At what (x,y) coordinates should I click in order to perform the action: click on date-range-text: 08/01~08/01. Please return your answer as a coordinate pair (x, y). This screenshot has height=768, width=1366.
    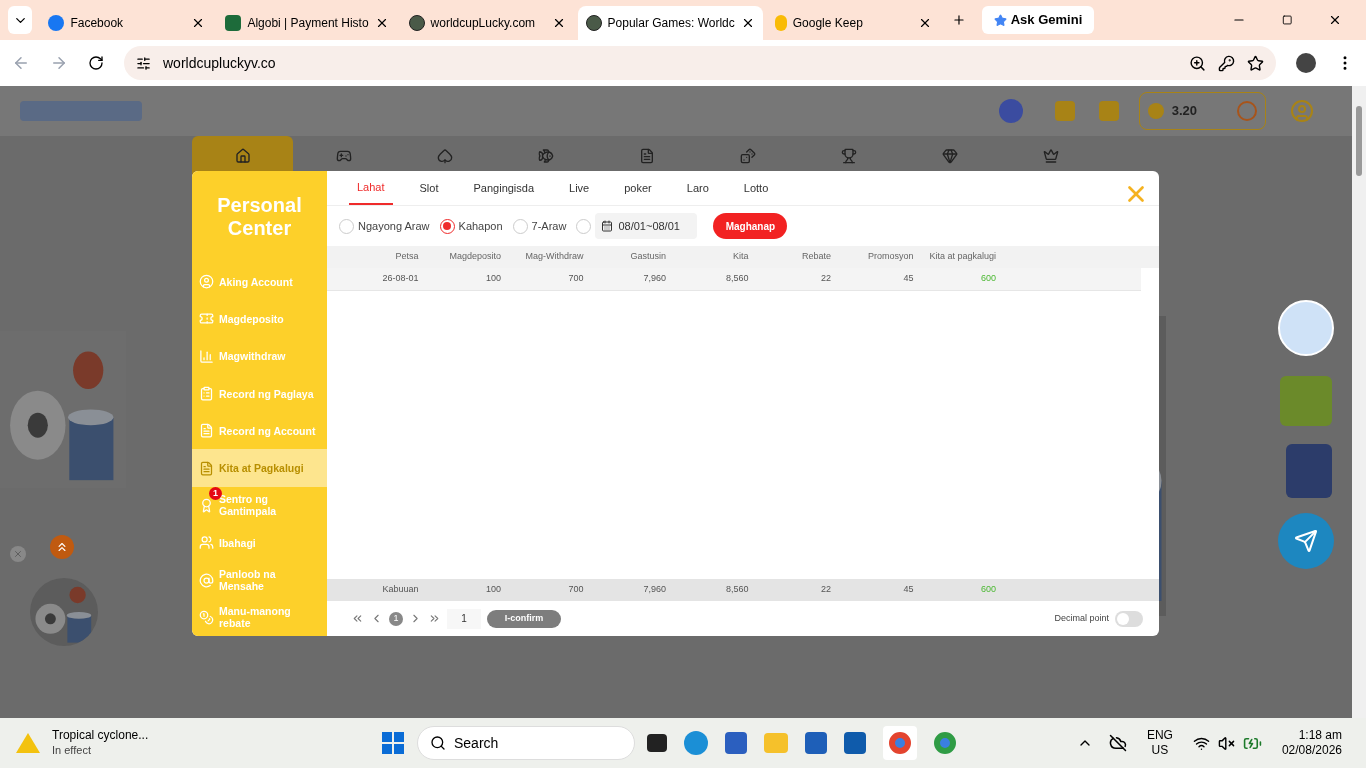
    Looking at the image, I should click on (649, 226).